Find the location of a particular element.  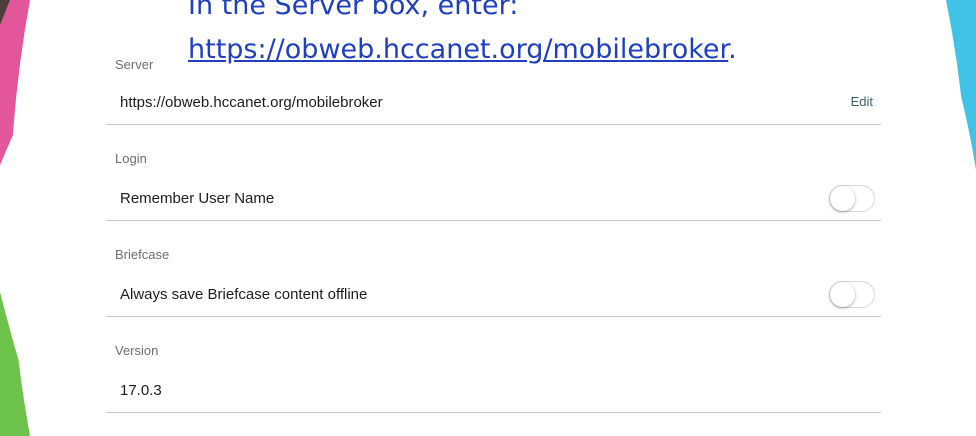

remember-user-name-toggle is located at coordinates (852, 198).